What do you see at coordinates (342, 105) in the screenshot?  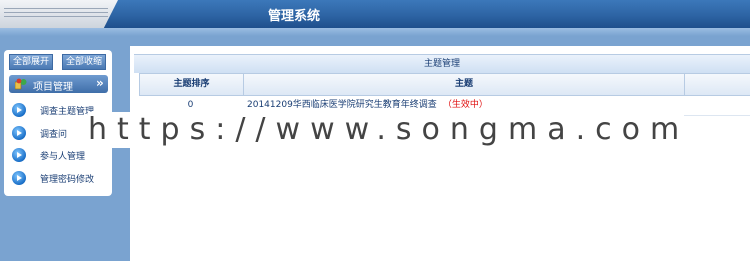 I see `topic-title: 20141209华西临床医学院研究生教育年终调查` at bounding box center [342, 105].